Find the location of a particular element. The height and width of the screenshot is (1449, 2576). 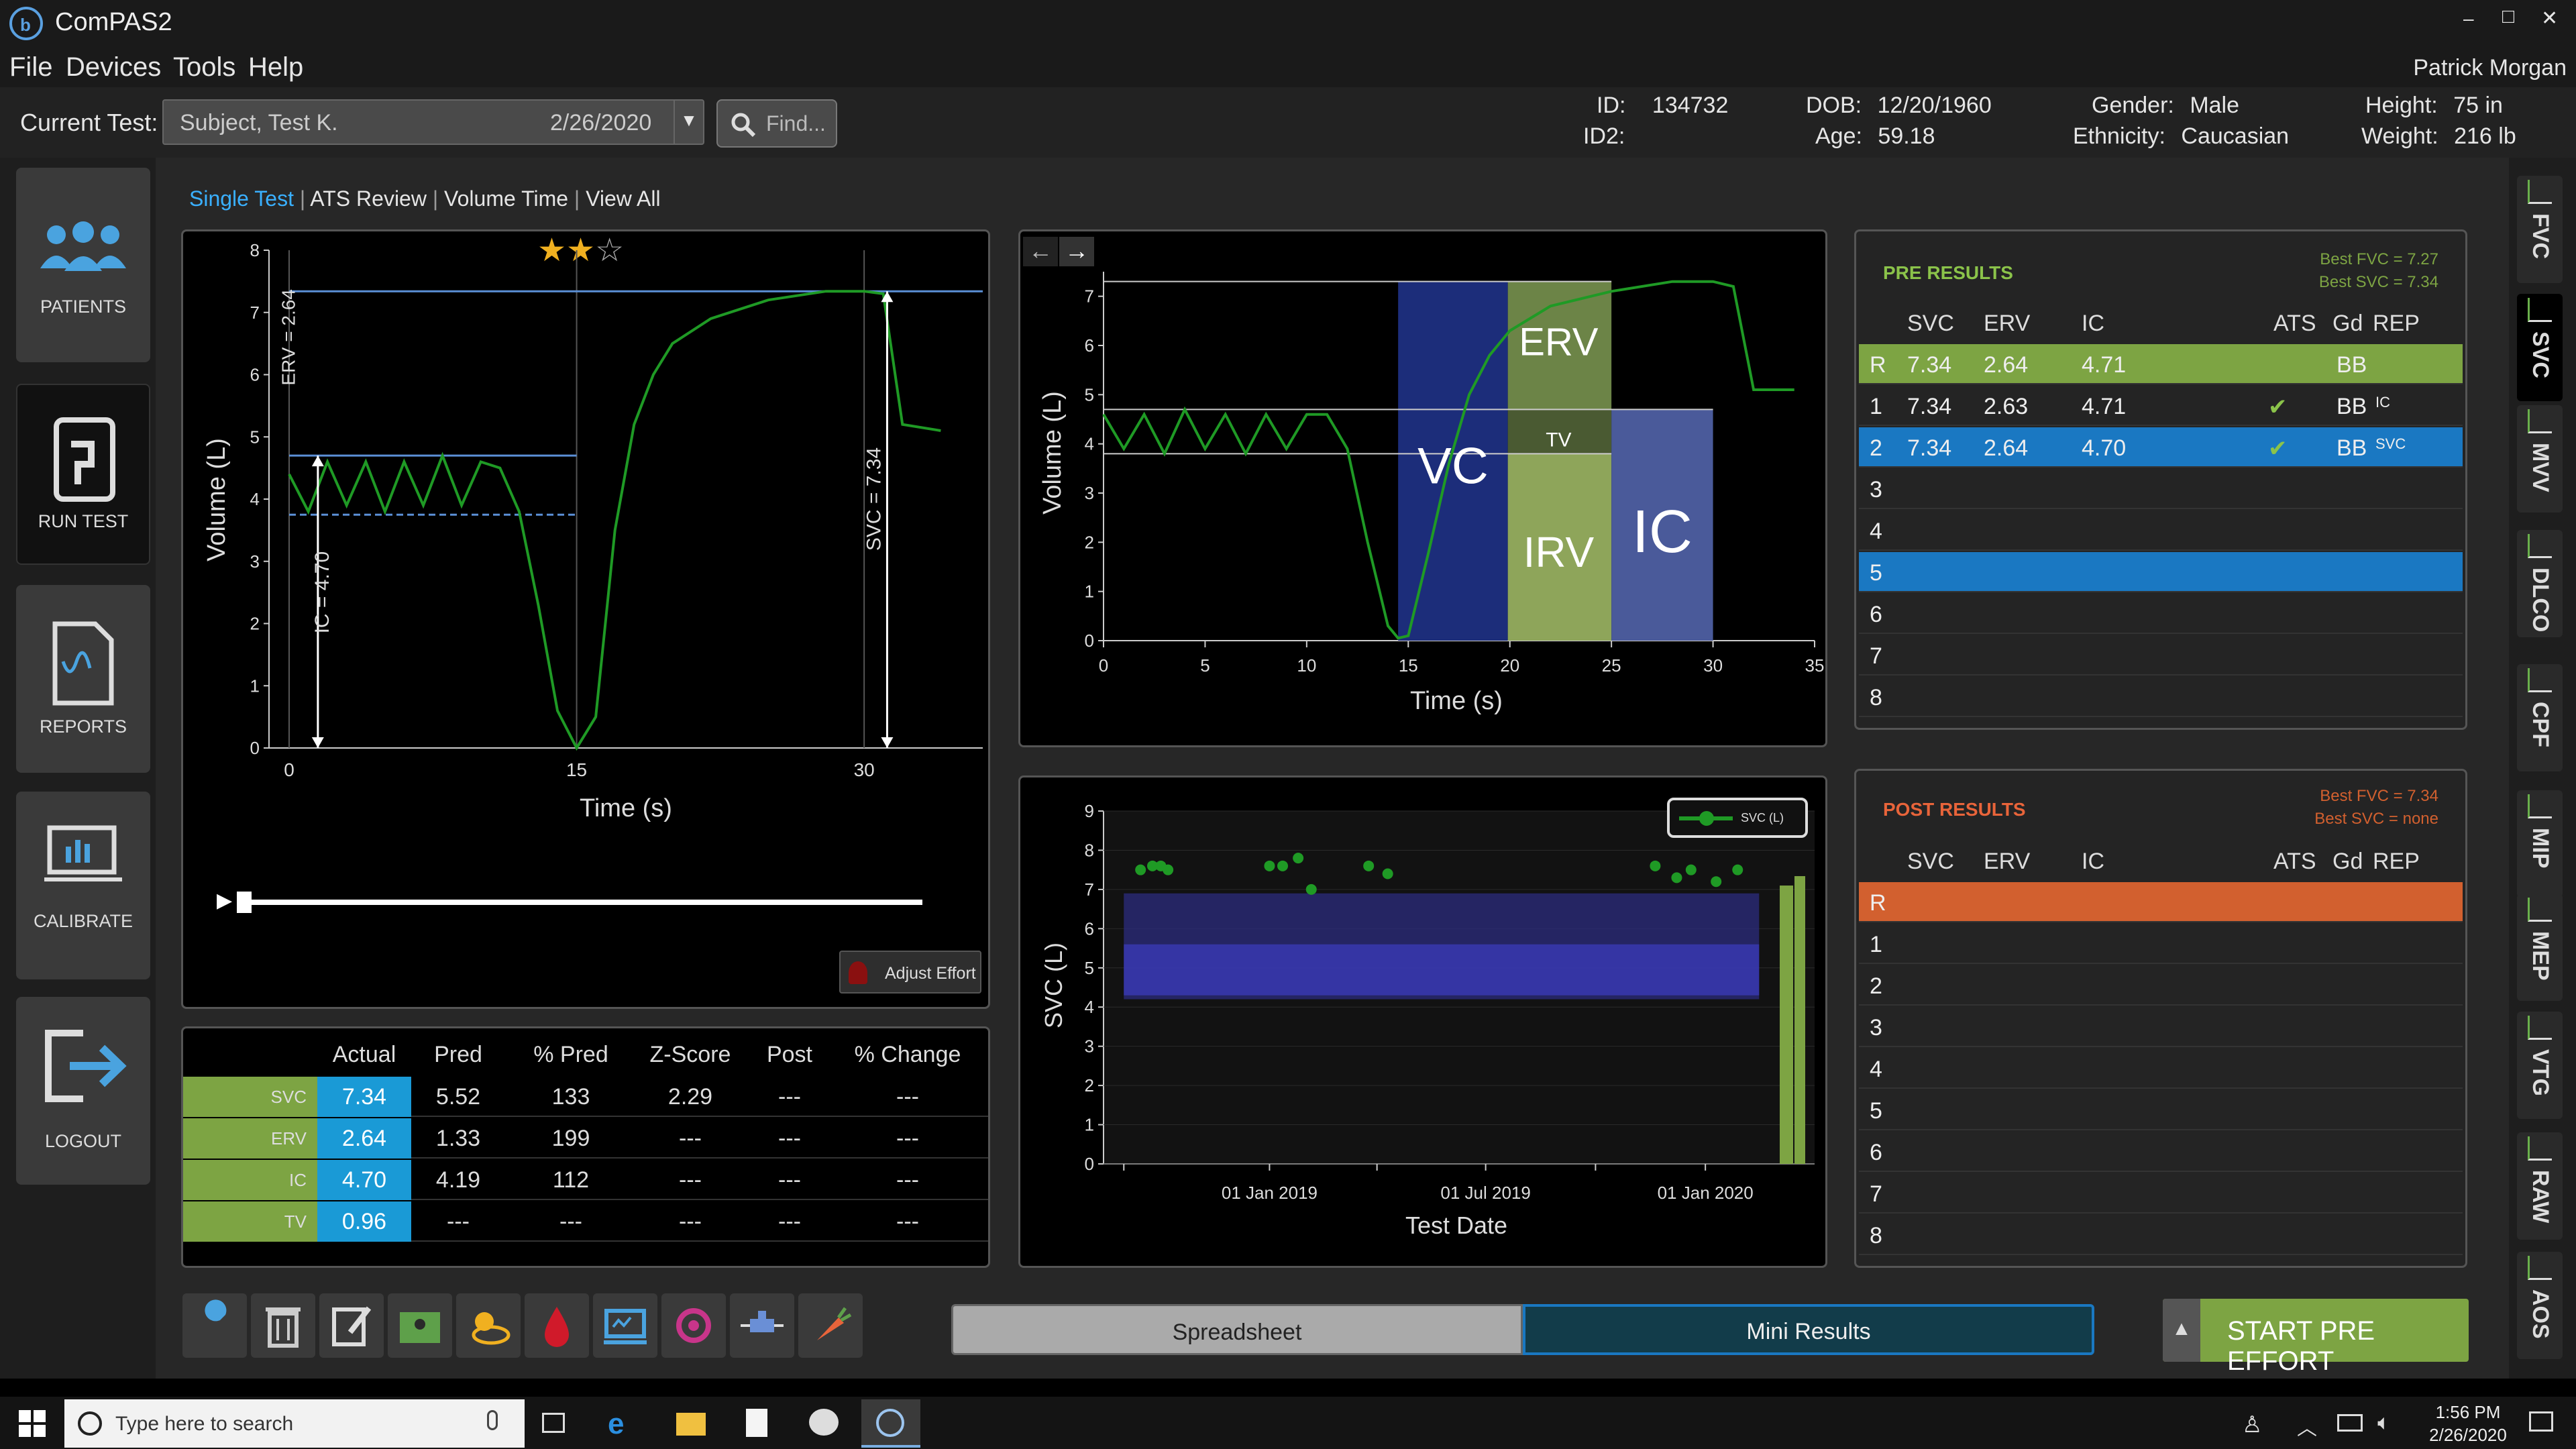

play-icon: ▶ is located at coordinates (224, 900).